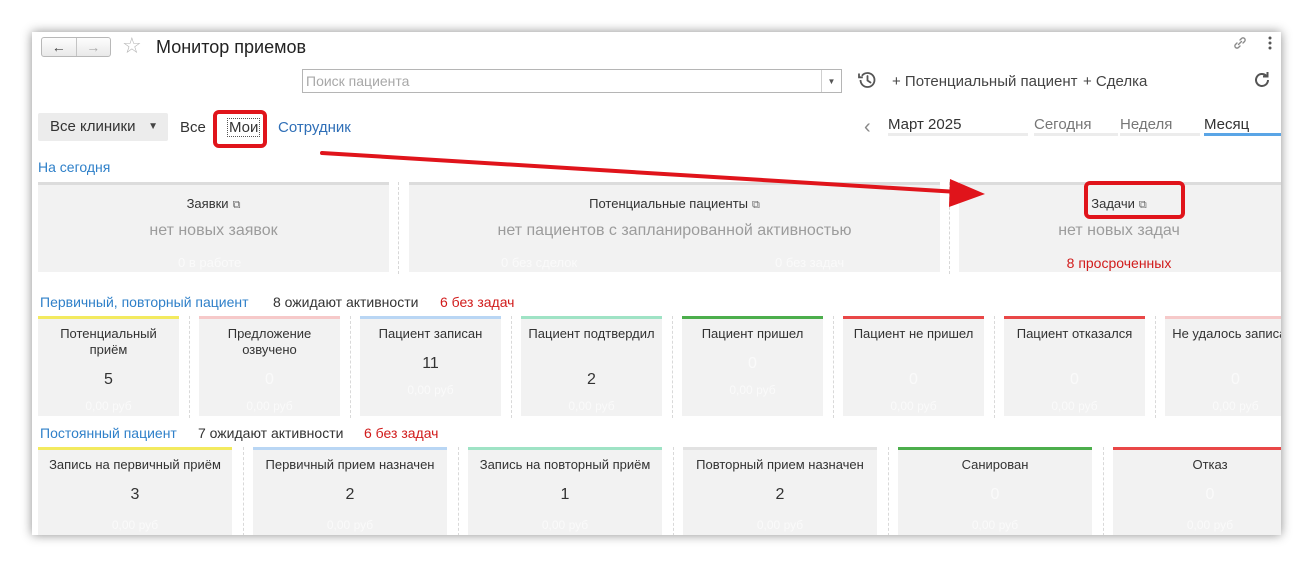  I want to click on primary-no-tasks: 6 без задач, so click(477, 302).